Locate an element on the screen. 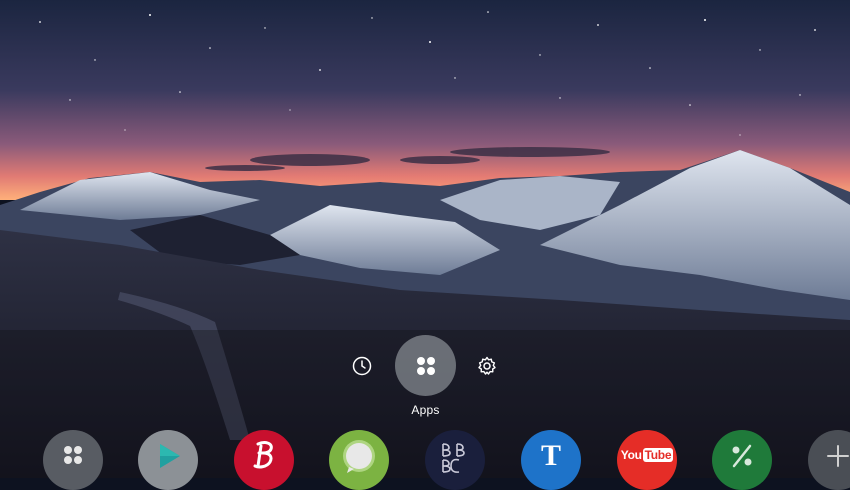 The image size is (850, 490). bbc-logo-icon is located at coordinates (453, 458).